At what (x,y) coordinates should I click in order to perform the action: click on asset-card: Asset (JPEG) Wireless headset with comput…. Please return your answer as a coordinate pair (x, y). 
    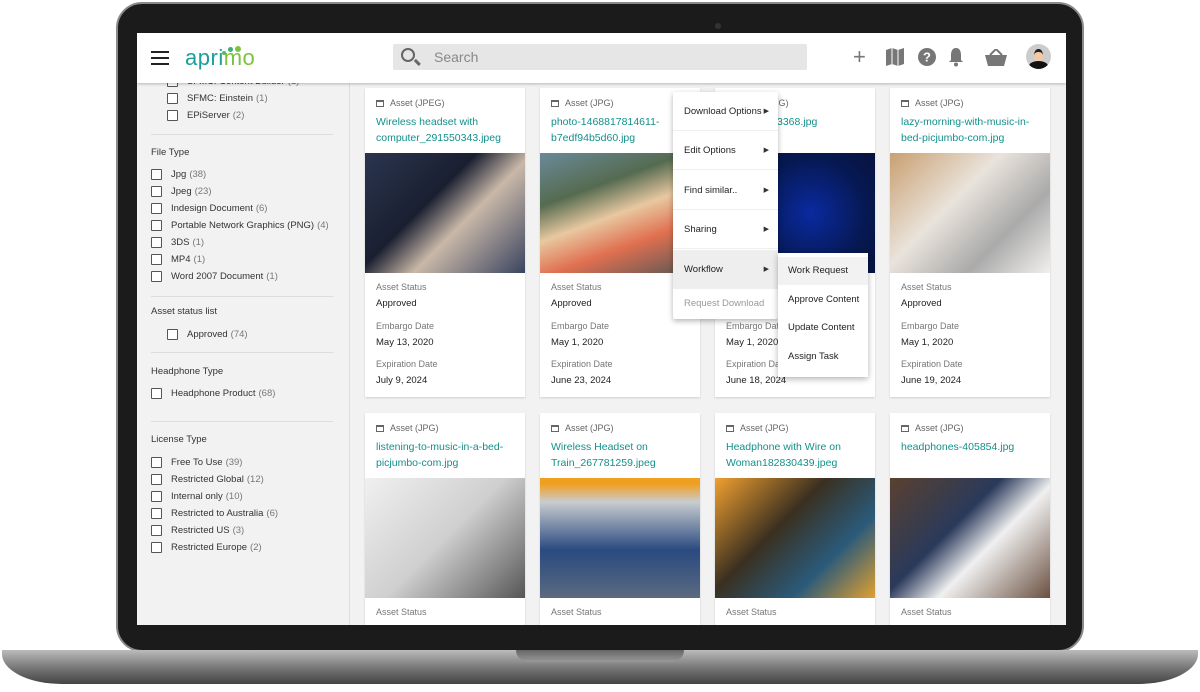
    Looking at the image, I should click on (445, 242).